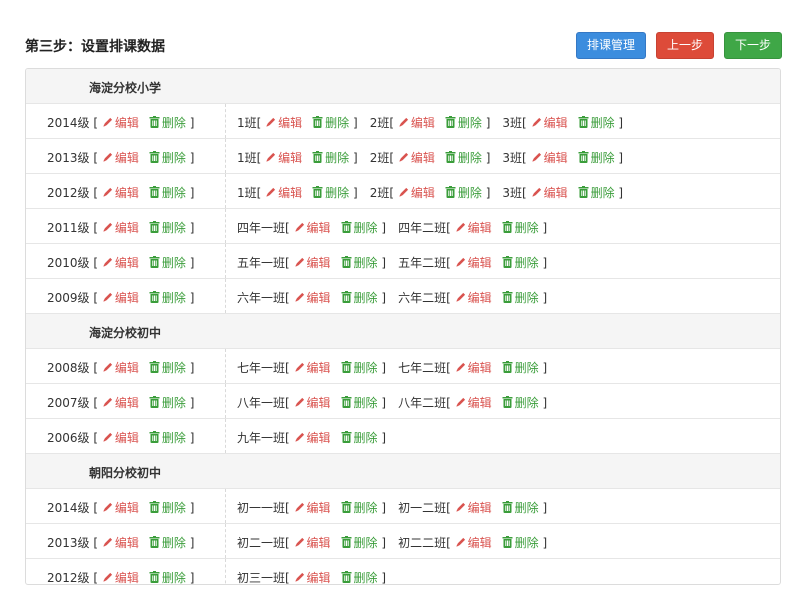  What do you see at coordinates (753, 45) in the screenshot?
I see `next-step-button: 下一步` at bounding box center [753, 45].